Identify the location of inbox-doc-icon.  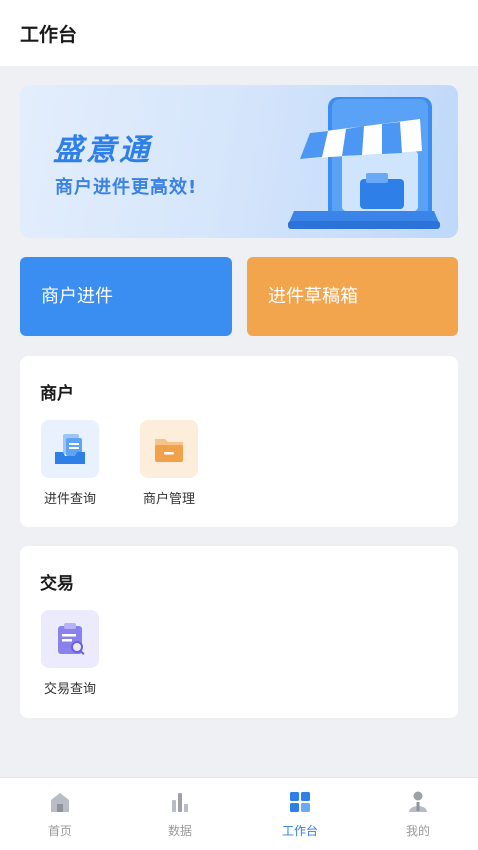
(70, 449).